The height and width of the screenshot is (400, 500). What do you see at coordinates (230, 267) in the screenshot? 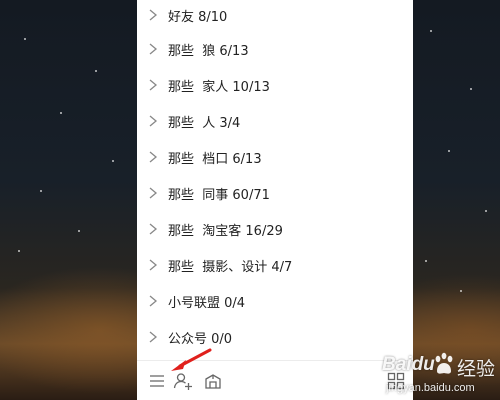
I see `group-label: 那些 摄影、设计 4/7` at bounding box center [230, 267].